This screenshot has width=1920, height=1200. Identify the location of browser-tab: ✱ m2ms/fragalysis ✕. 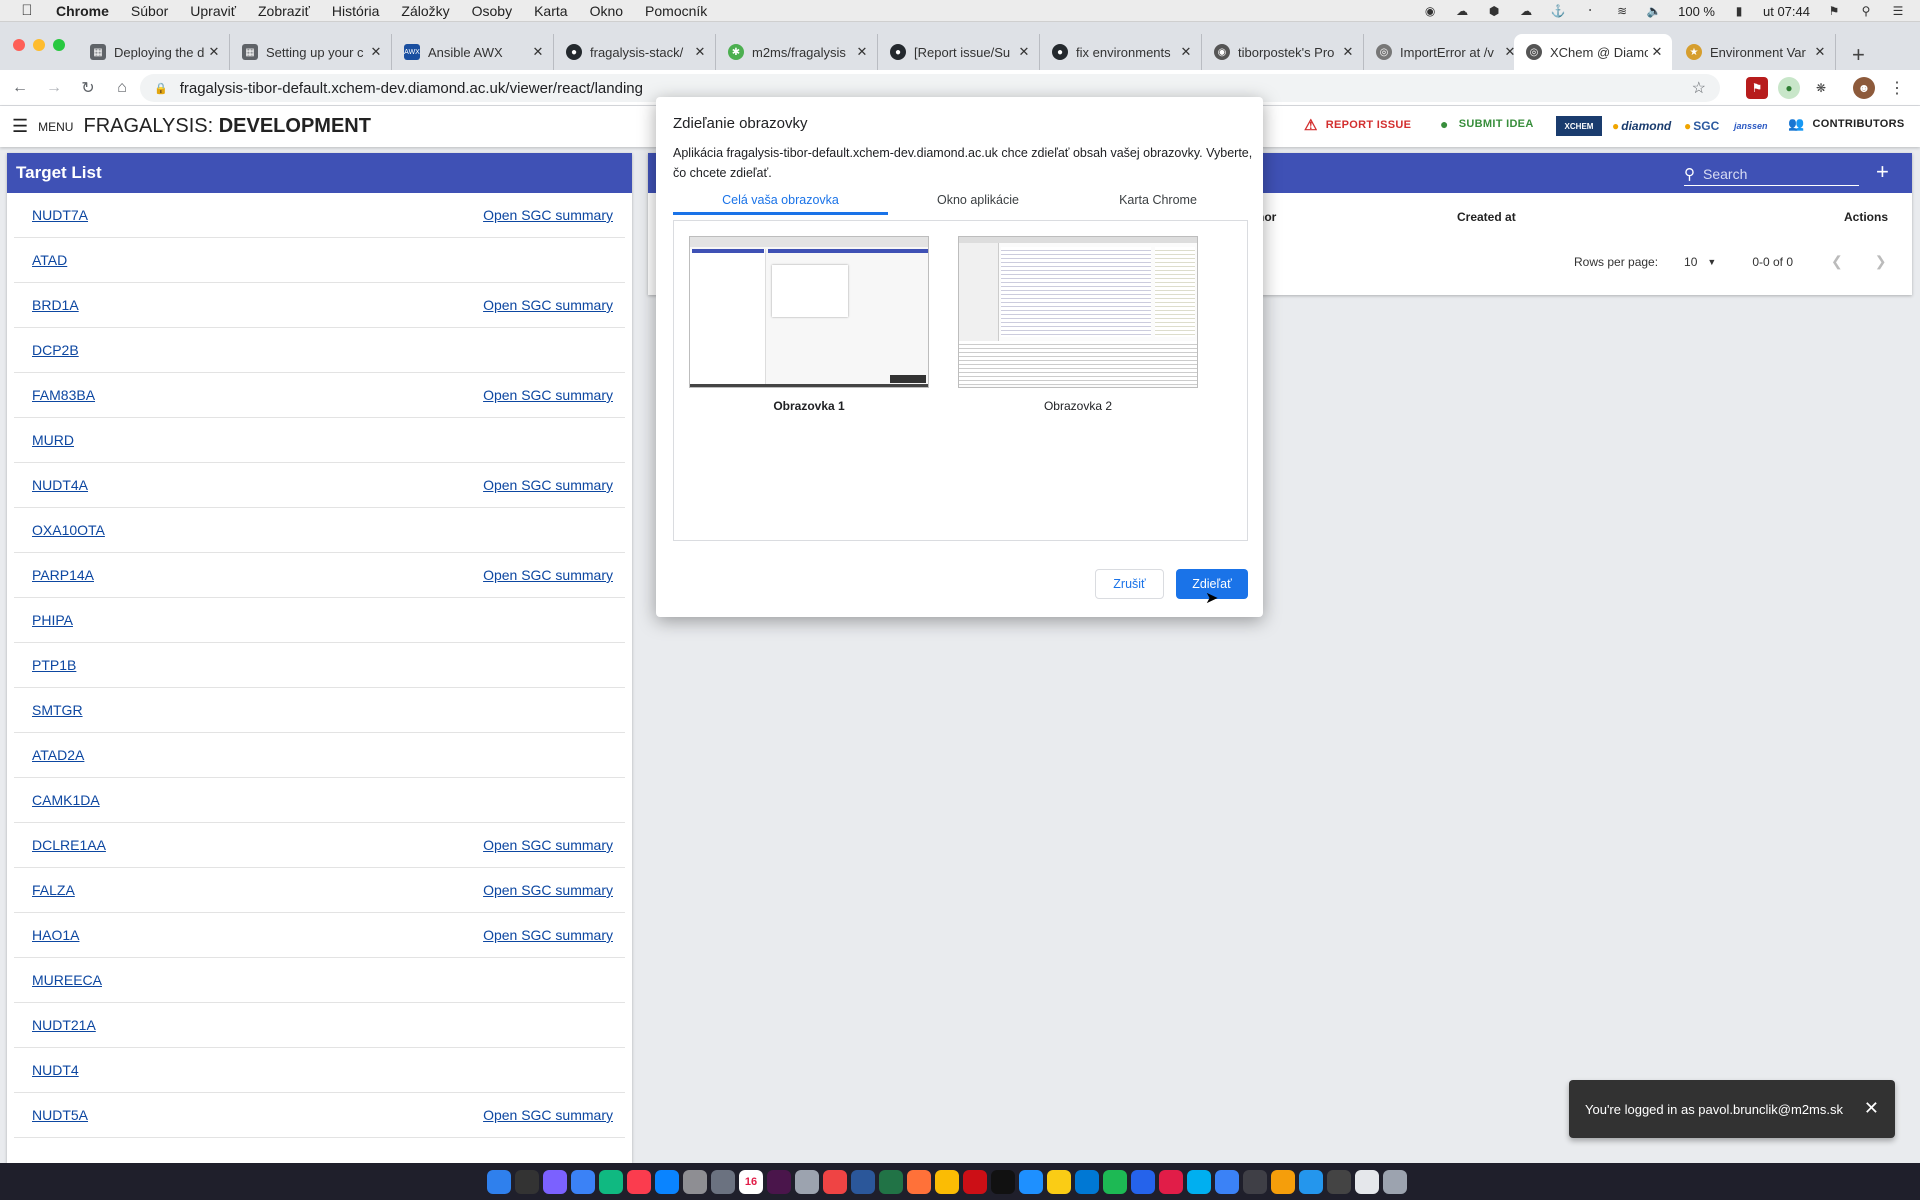
(797, 52).